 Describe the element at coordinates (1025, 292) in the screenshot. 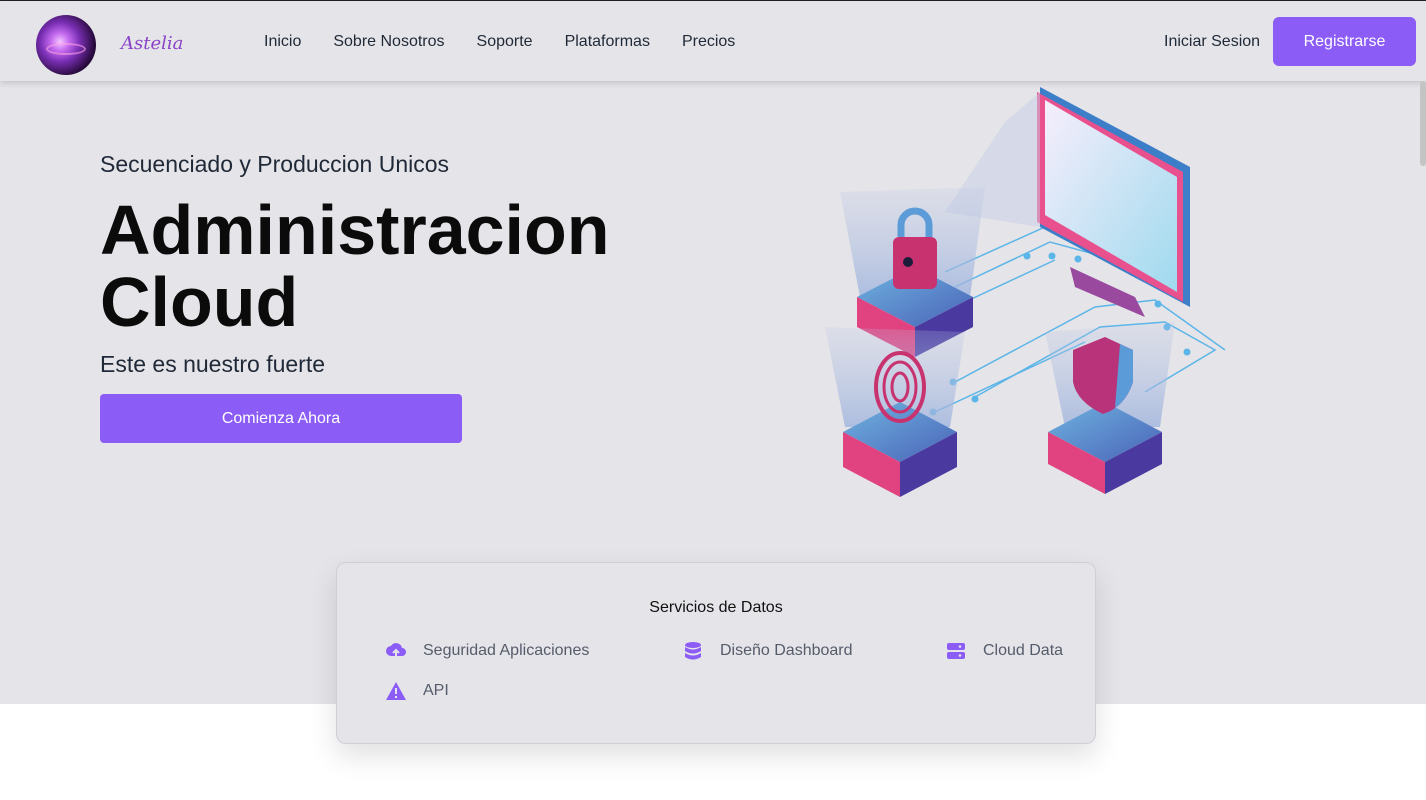

I see `cloud-security-illustration` at that location.